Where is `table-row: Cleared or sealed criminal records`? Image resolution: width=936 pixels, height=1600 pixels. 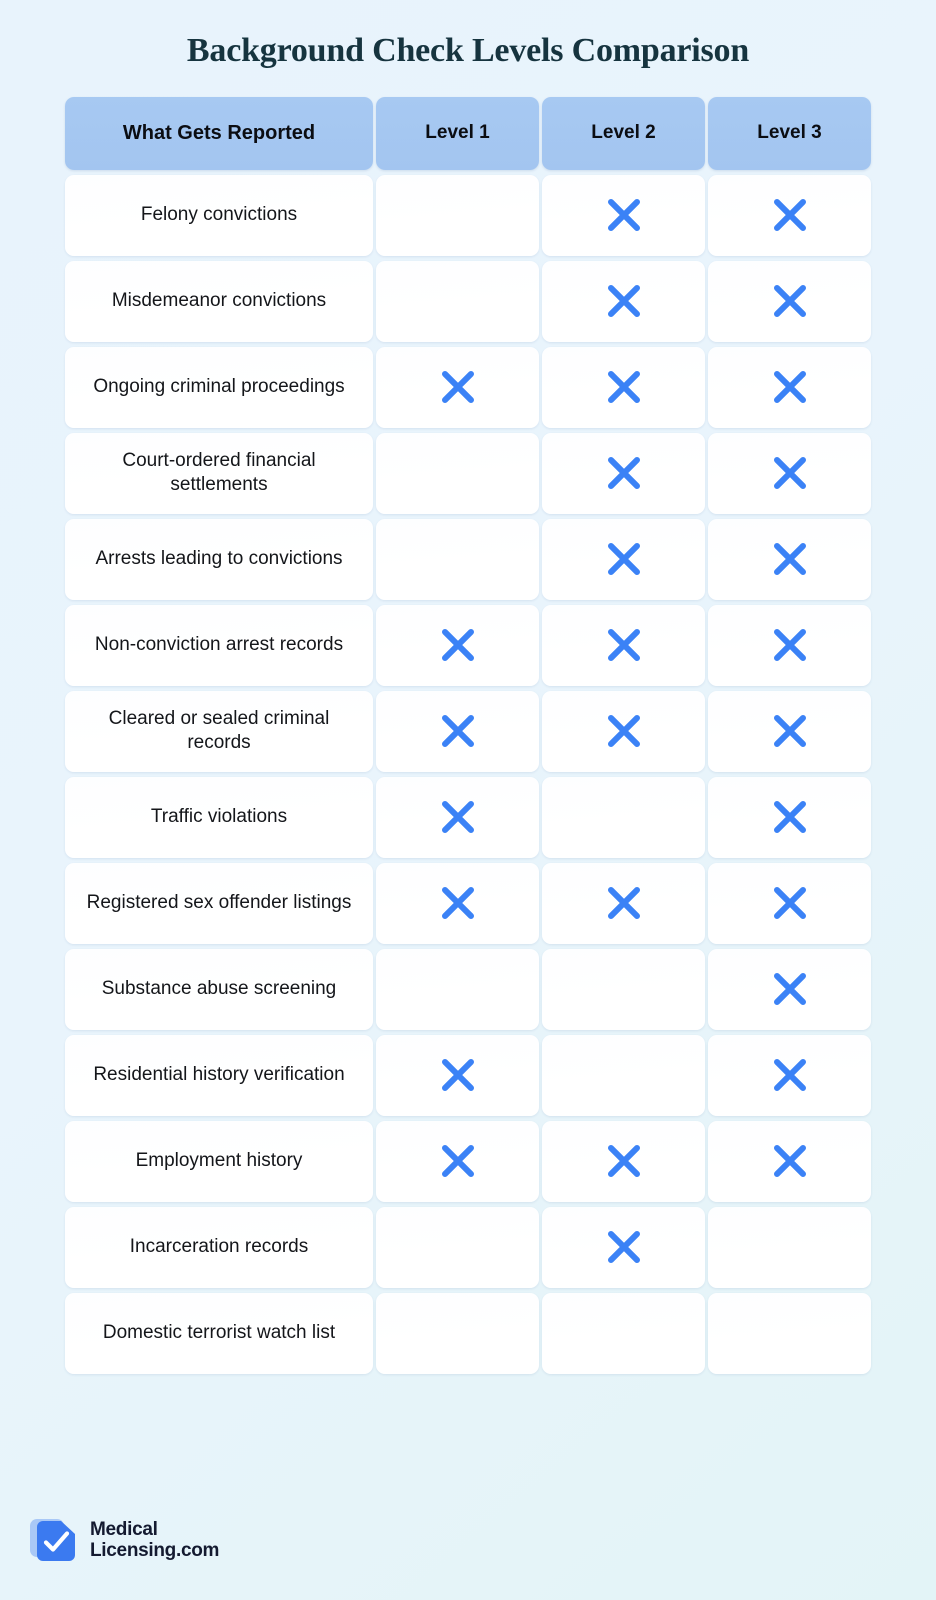
table-row: Cleared or sealed criminal records is located at coordinates (468, 731).